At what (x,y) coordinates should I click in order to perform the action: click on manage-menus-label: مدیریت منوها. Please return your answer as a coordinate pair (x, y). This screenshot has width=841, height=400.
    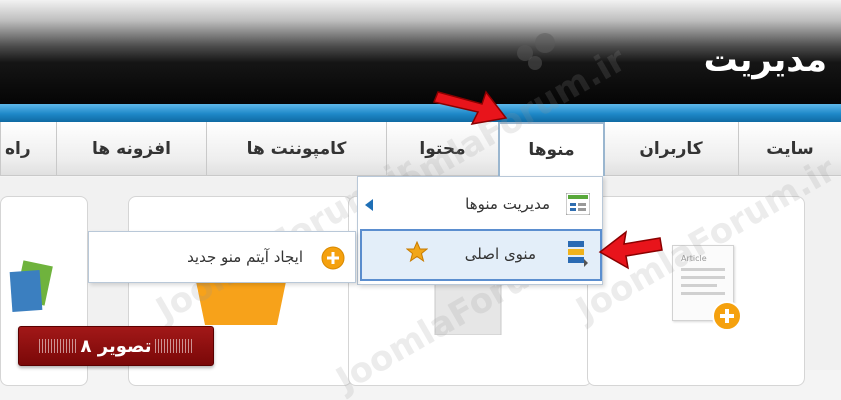
    Looking at the image, I should click on (507, 204).